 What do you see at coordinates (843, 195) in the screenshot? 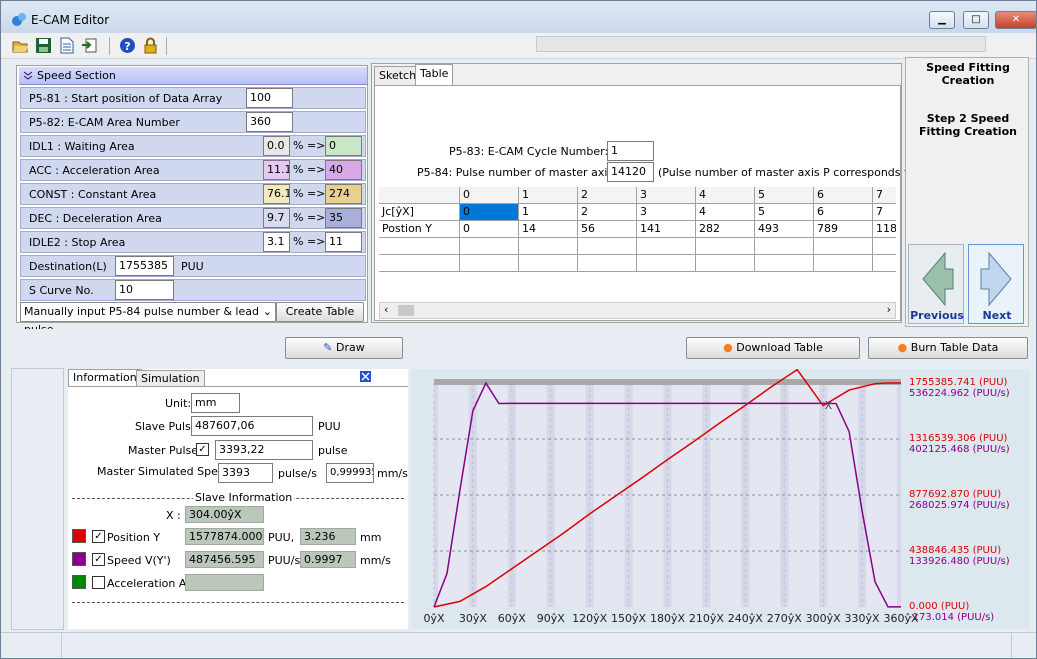
I see `table-header-cell: 6` at bounding box center [843, 195].